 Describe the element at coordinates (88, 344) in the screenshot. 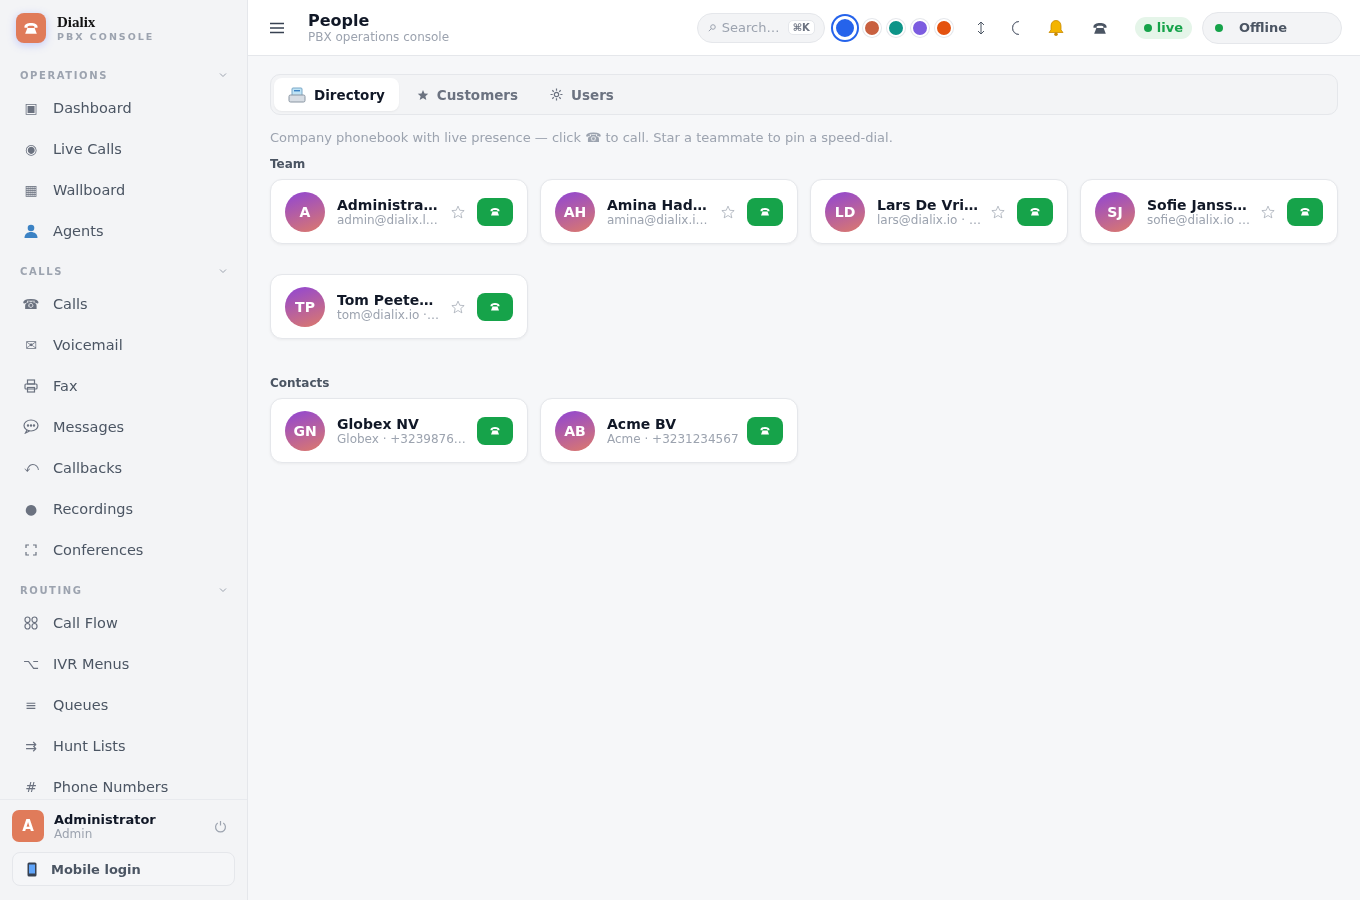

I see `nav-item: Voicemail` at that location.